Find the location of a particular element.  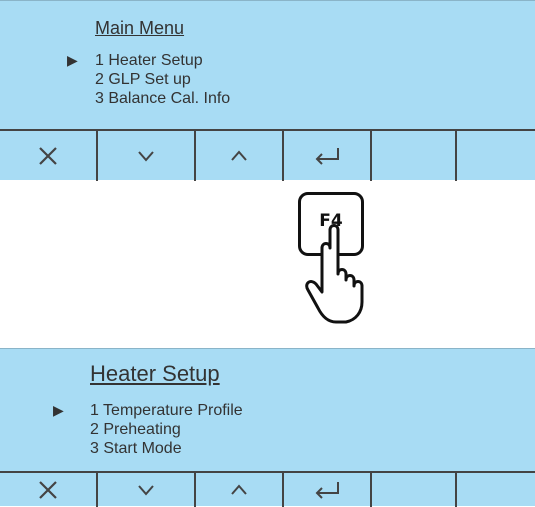

page-title: Main Menu is located at coordinates (140, 28).